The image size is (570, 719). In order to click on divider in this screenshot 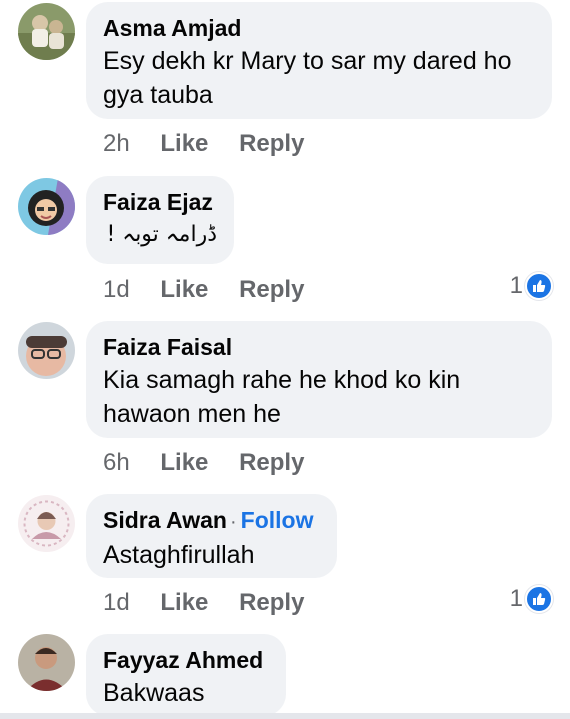, I will do `click(285, 716)`.